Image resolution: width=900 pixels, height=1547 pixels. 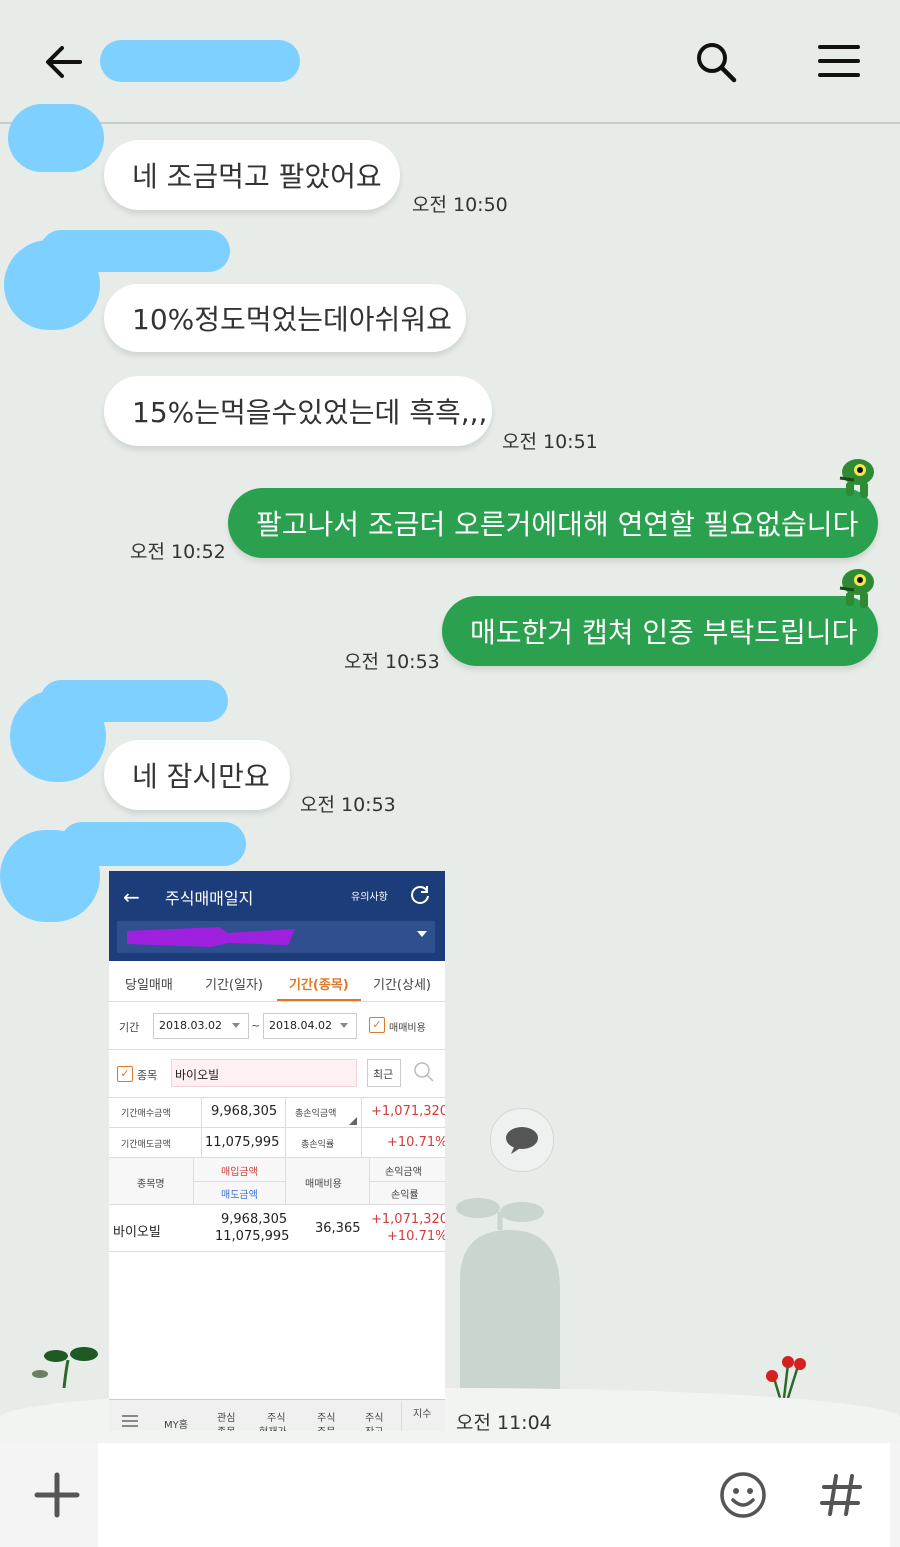 I want to click on col-pl: 손익금액, so click(x=403, y=1172).